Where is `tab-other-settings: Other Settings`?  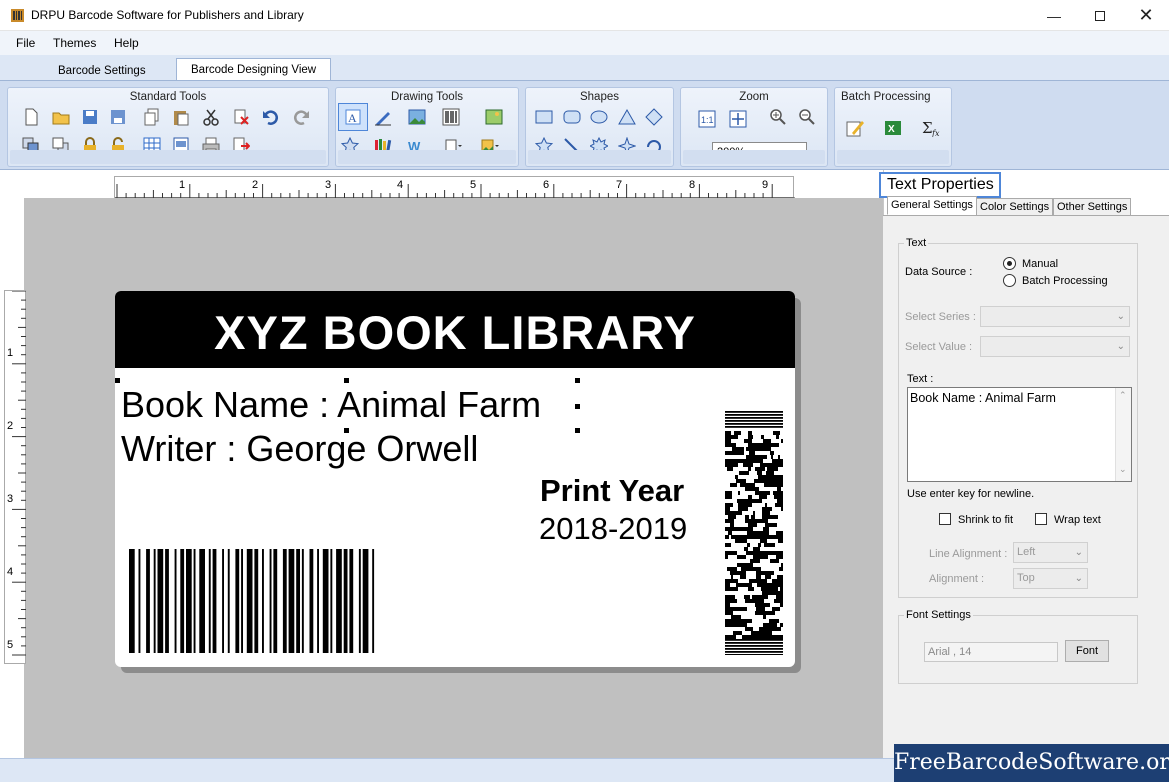 tab-other-settings: Other Settings is located at coordinates (1092, 207).